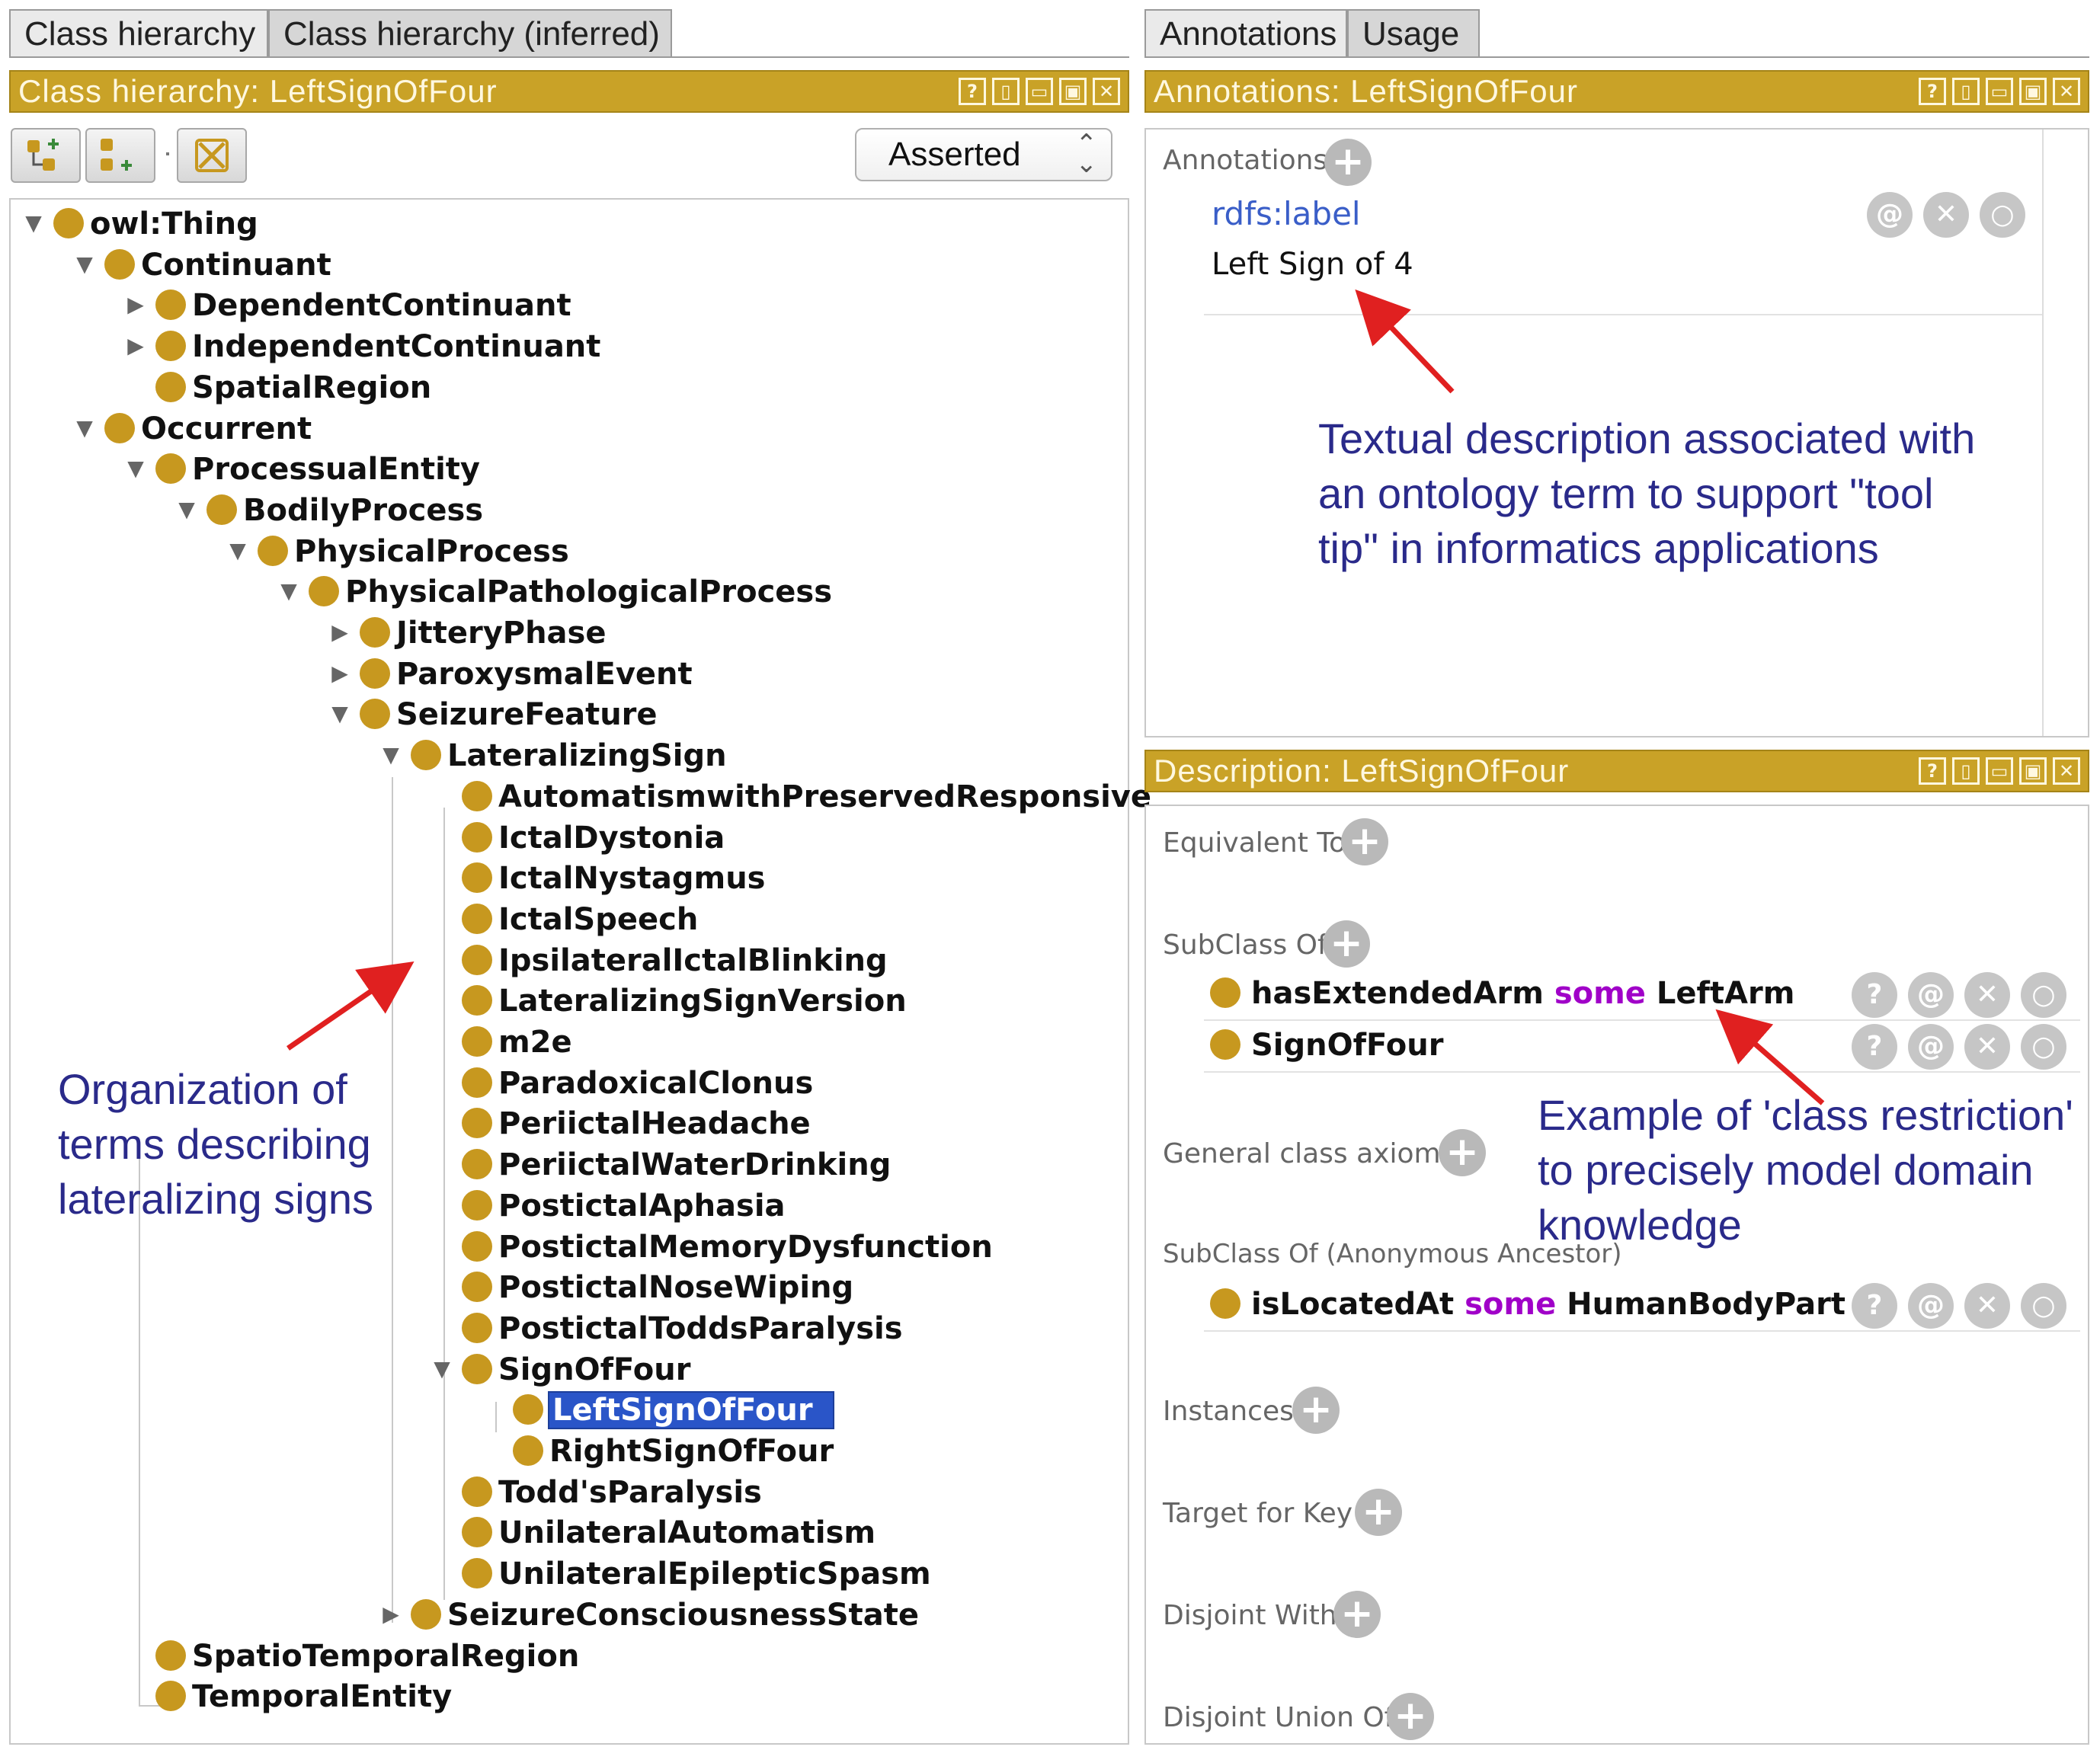 The width and height of the screenshot is (2100, 1750). Describe the element at coordinates (1405, 341) in the screenshot. I see `tooltip-arrow` at that location.